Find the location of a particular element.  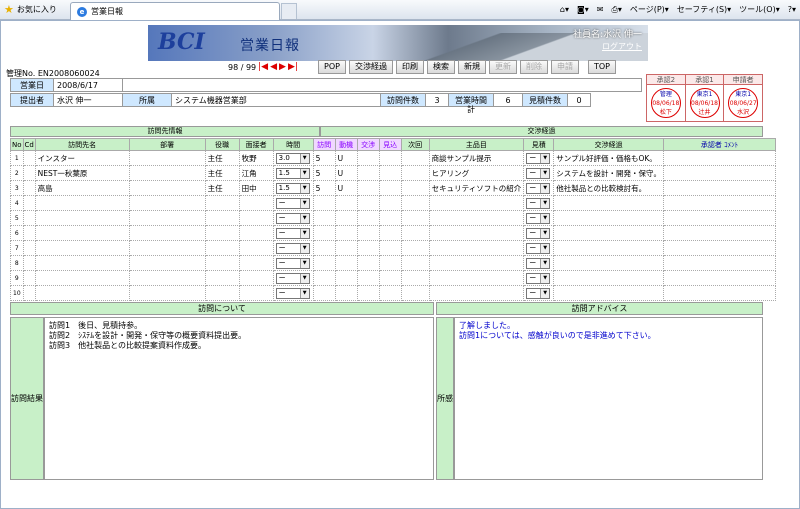

browser-tab: e 営業日報 is located at coordinates (175, 11).